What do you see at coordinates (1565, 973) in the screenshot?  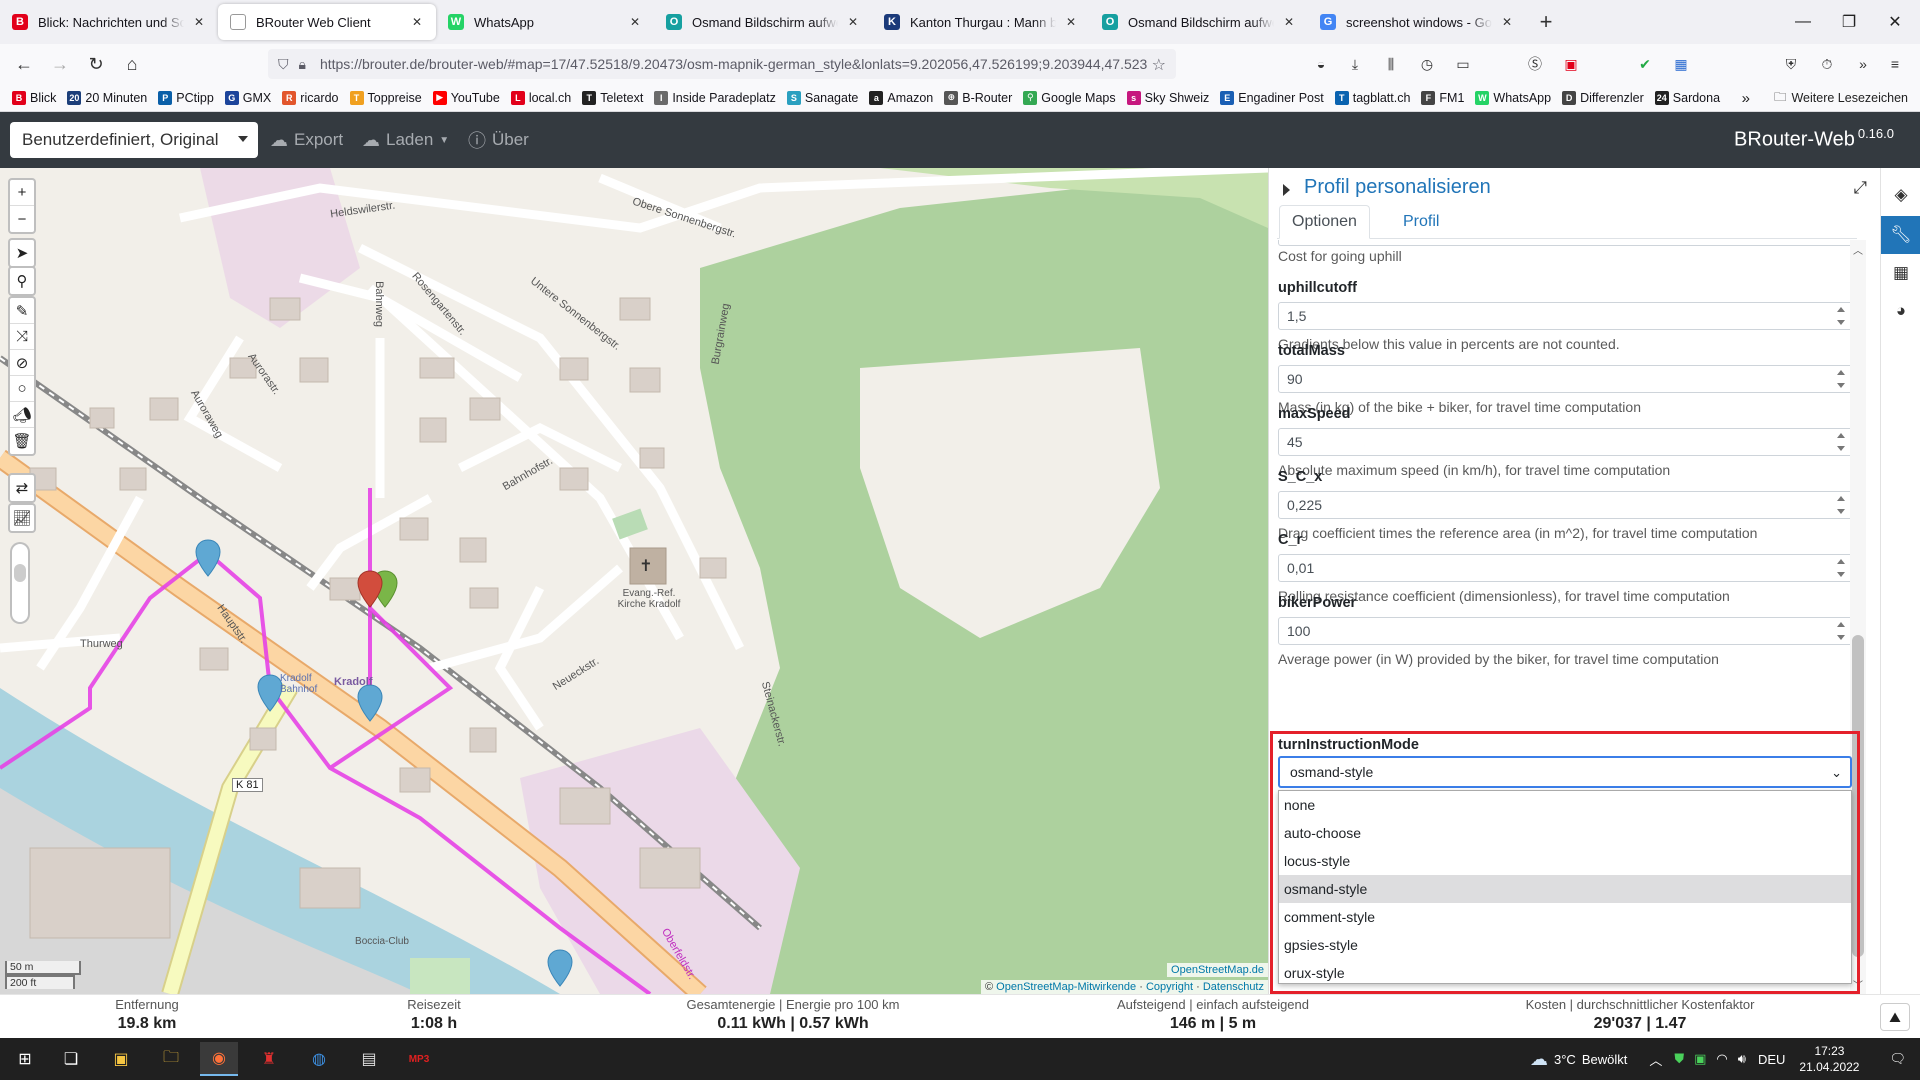 I see `select-option: orux-style` at bounding box center [1565, 973].